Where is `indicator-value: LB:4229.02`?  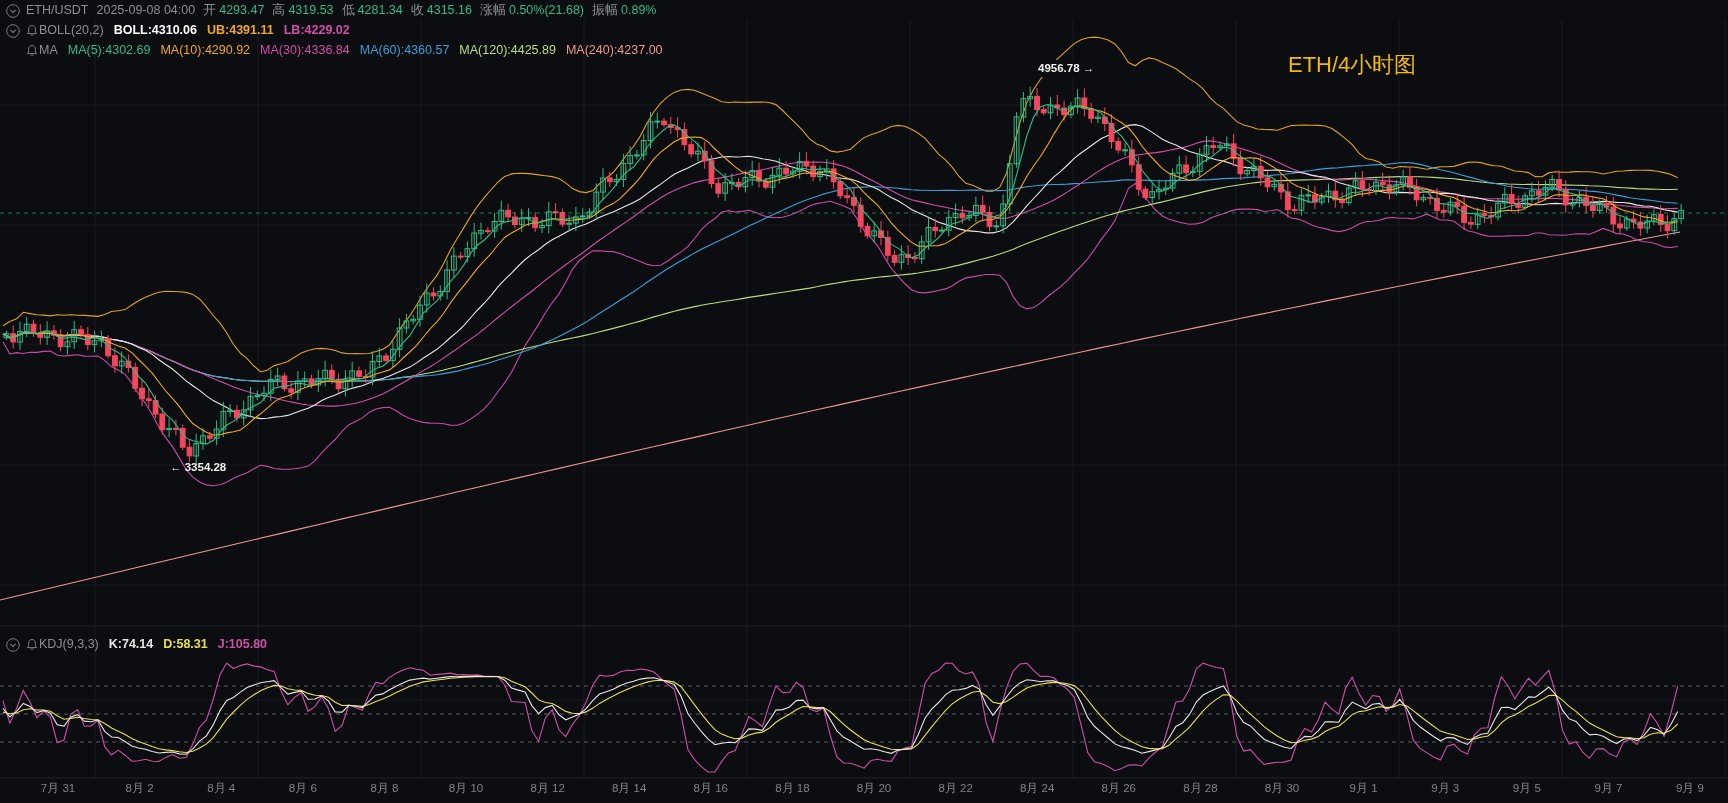 indicator-value: LB:4229.02 is located at coordinates (316, 30).